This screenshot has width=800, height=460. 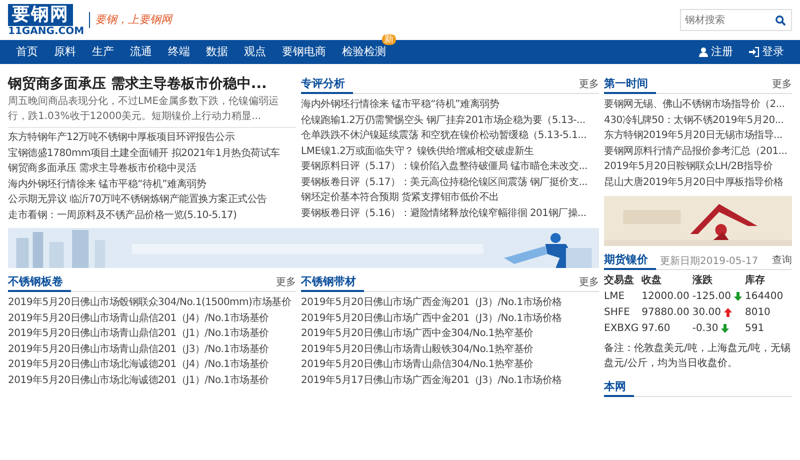 I want to click on logo-domain: 11GANG.COM, so click(x=46, y=31).